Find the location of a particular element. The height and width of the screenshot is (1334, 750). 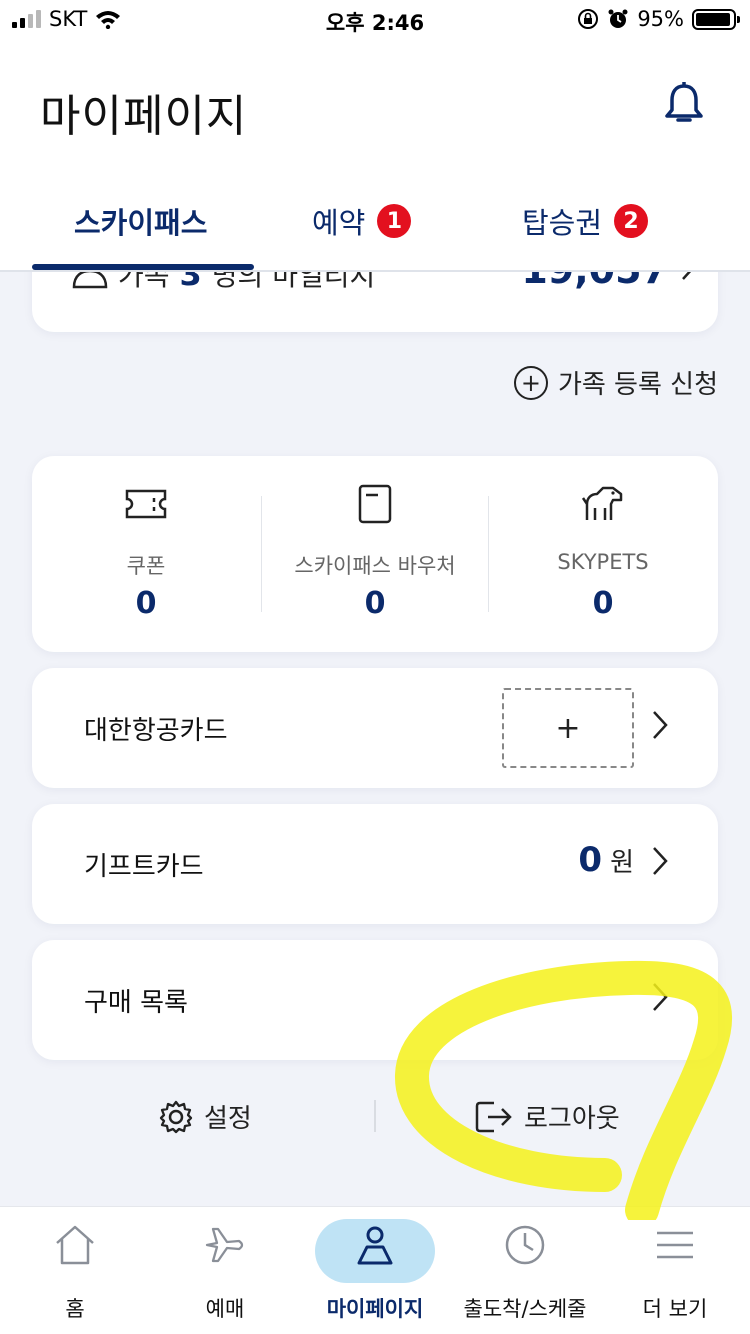

tabbar-mypage: 마이페이지 is located at coordinates (375, 1270).